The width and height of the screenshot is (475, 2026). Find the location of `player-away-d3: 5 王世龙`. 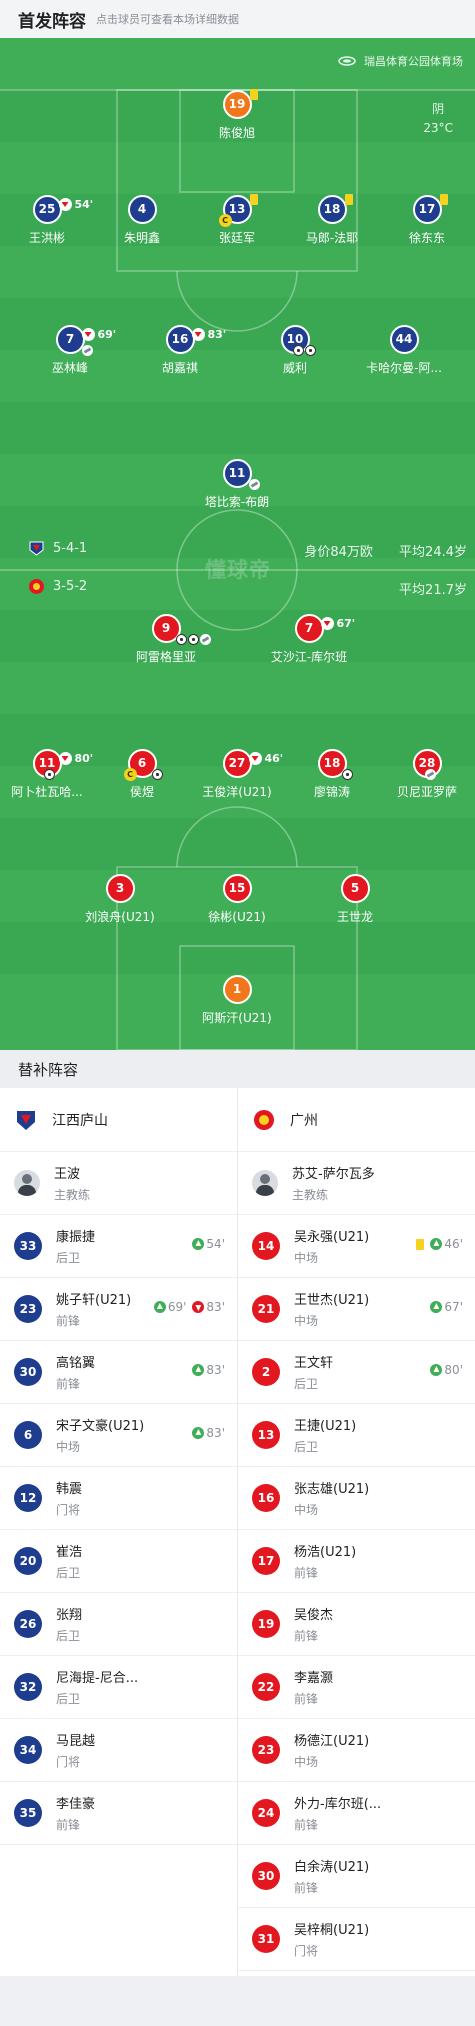

player-away-d3: 5 王世龙 is located at coordinates (355, 899).